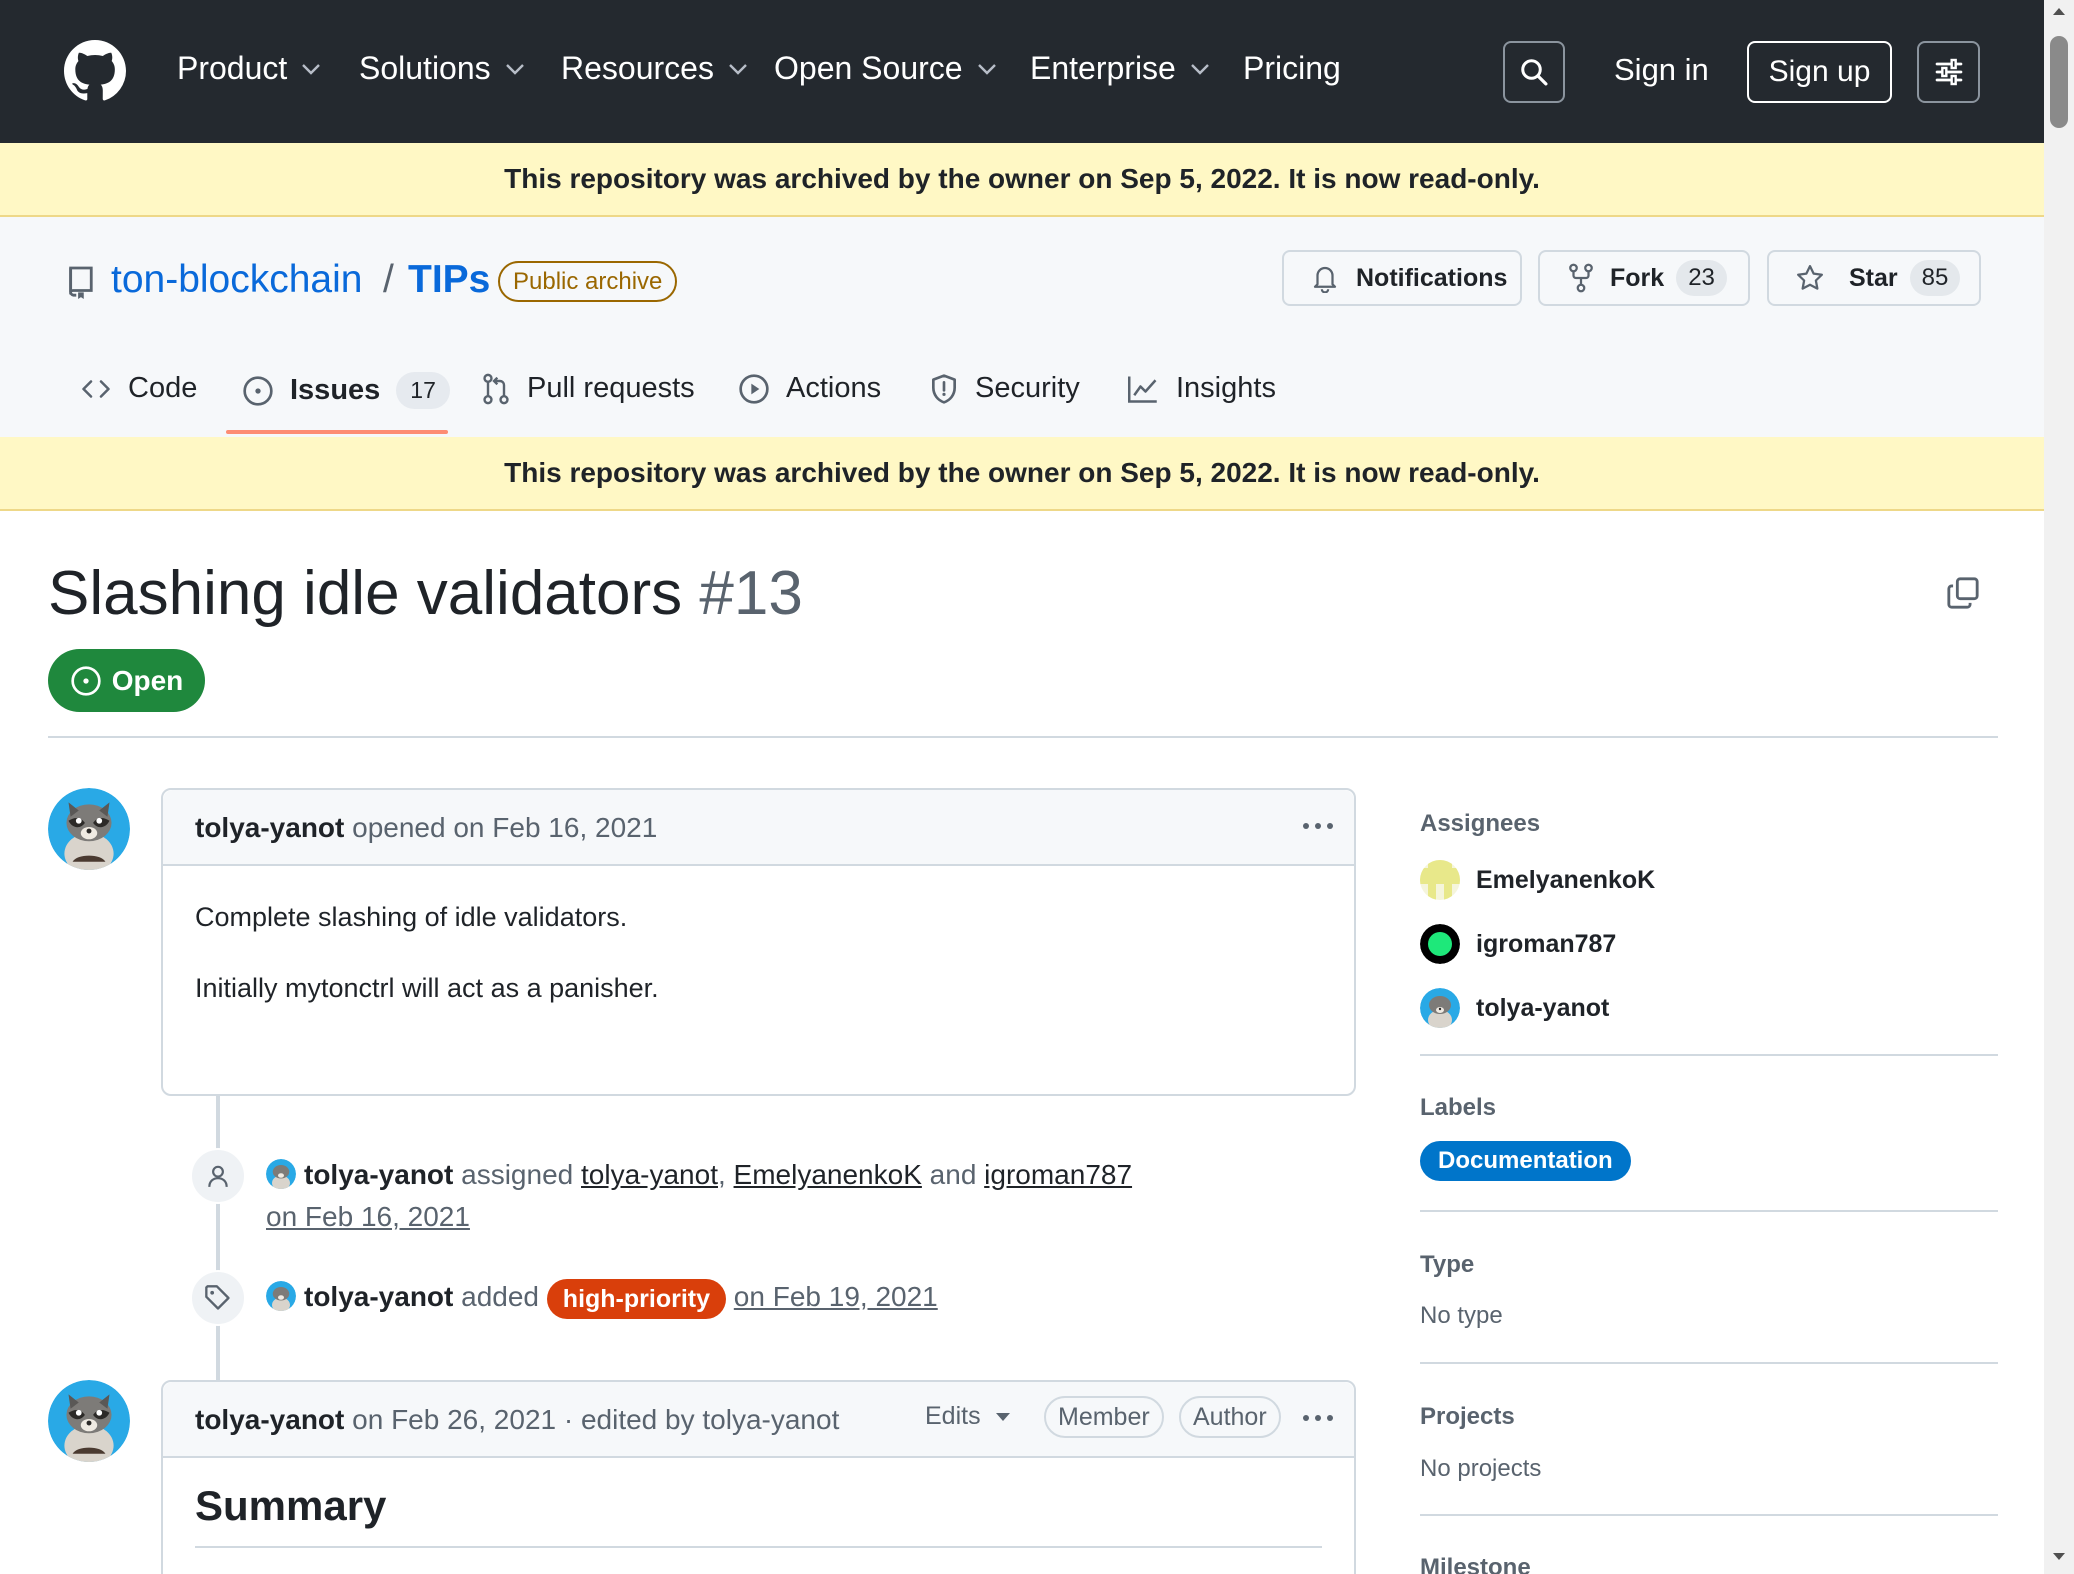  What do you see at coordinates (1480, 824) in the screenshot?
I see `assignees-heading: Assignees` at bounding box center [1480, 824].